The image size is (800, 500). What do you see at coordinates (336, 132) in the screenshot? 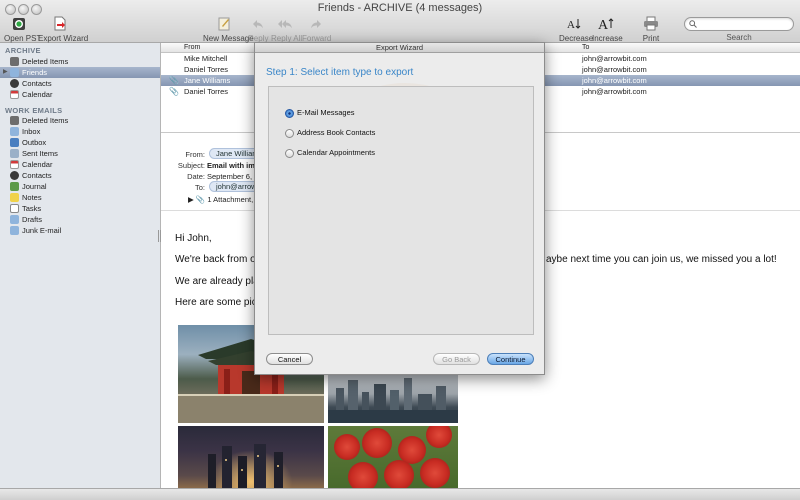
I see `option-label: Address Book Contacts` at bounding box center [336, 132].